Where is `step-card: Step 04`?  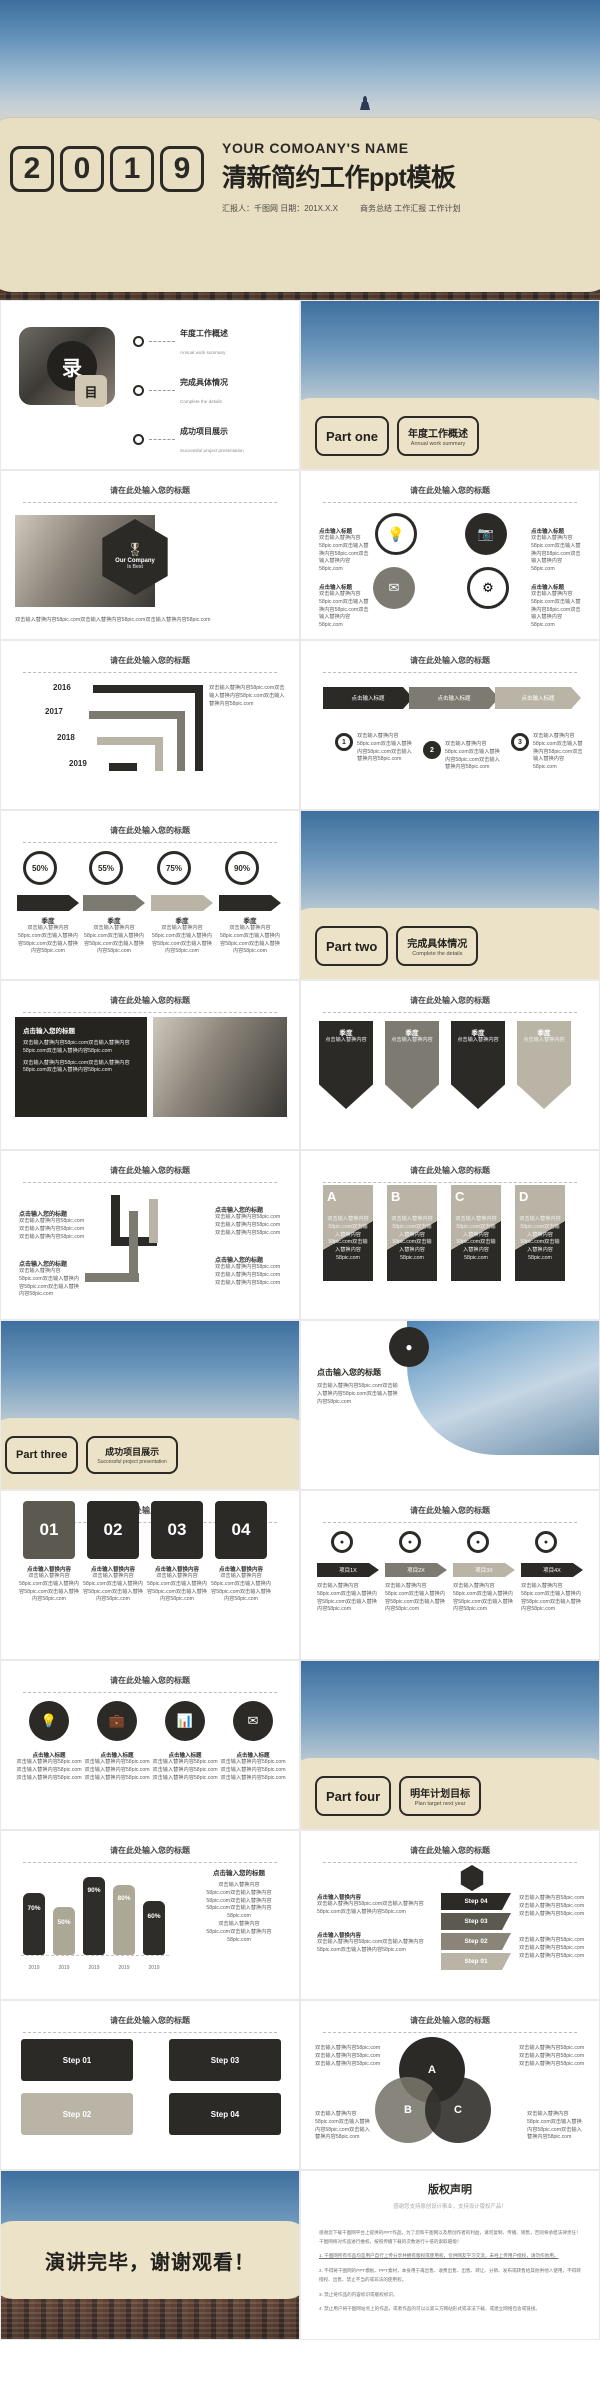 step-card: Step 04 is located at coordinates (225, 2114).